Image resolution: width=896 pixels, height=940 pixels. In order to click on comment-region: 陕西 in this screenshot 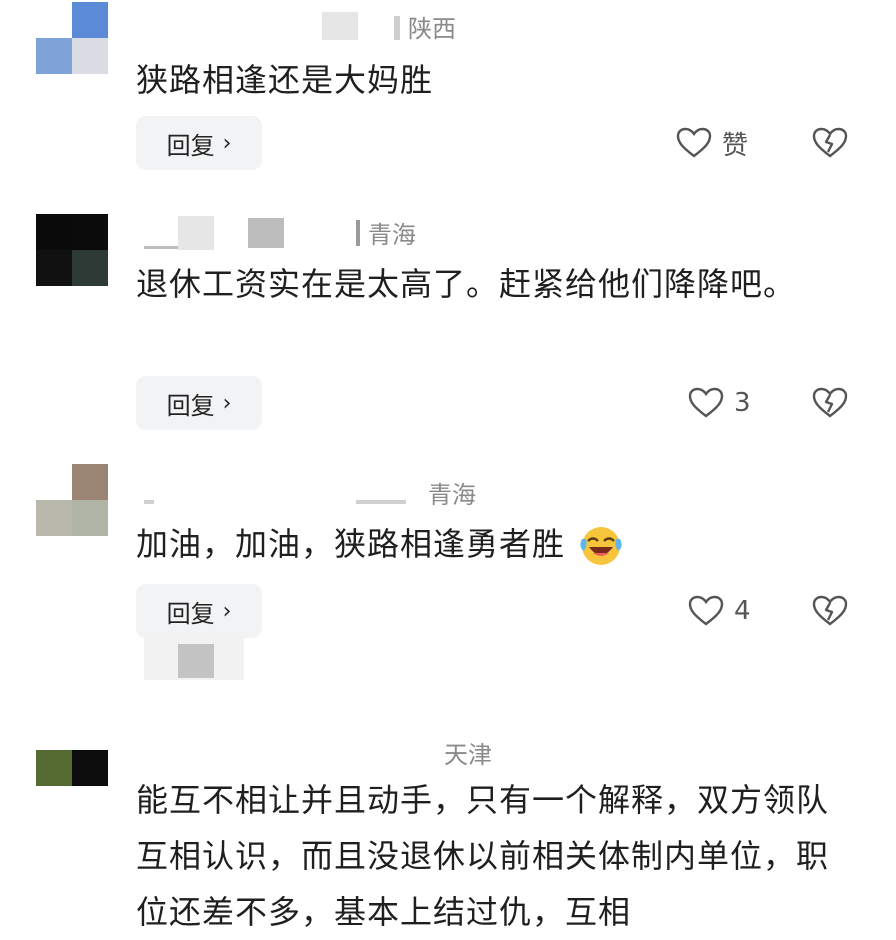, I will do `click(432, 29)`.